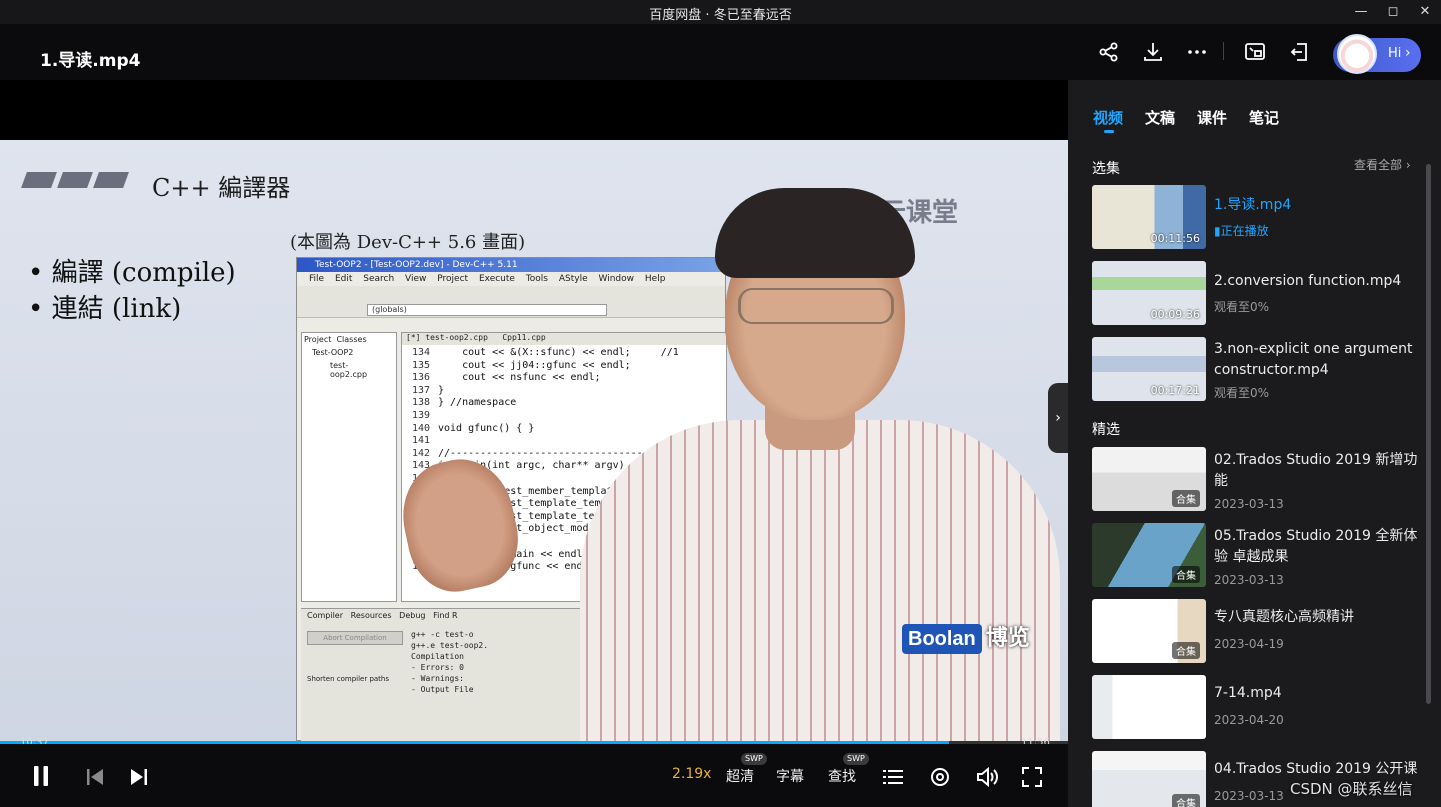 Image resolution: width=1441 pixels, height=807 pixels. I want to click on line-number: 135, so click(420, 365).